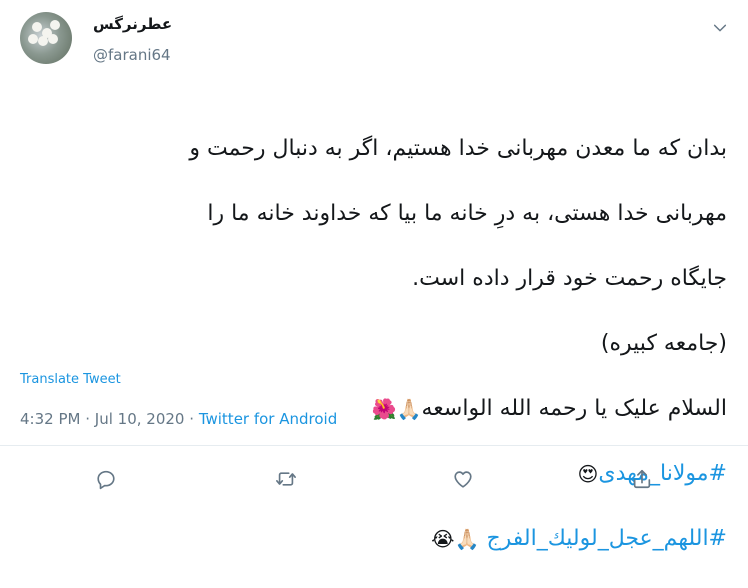  What do you see at coordinates (574, 408) in the screenshot?
I see `tweet-line-salam-text: السلام علیک یا رحمه الله الواسعه` at bounding box center [574, 408].